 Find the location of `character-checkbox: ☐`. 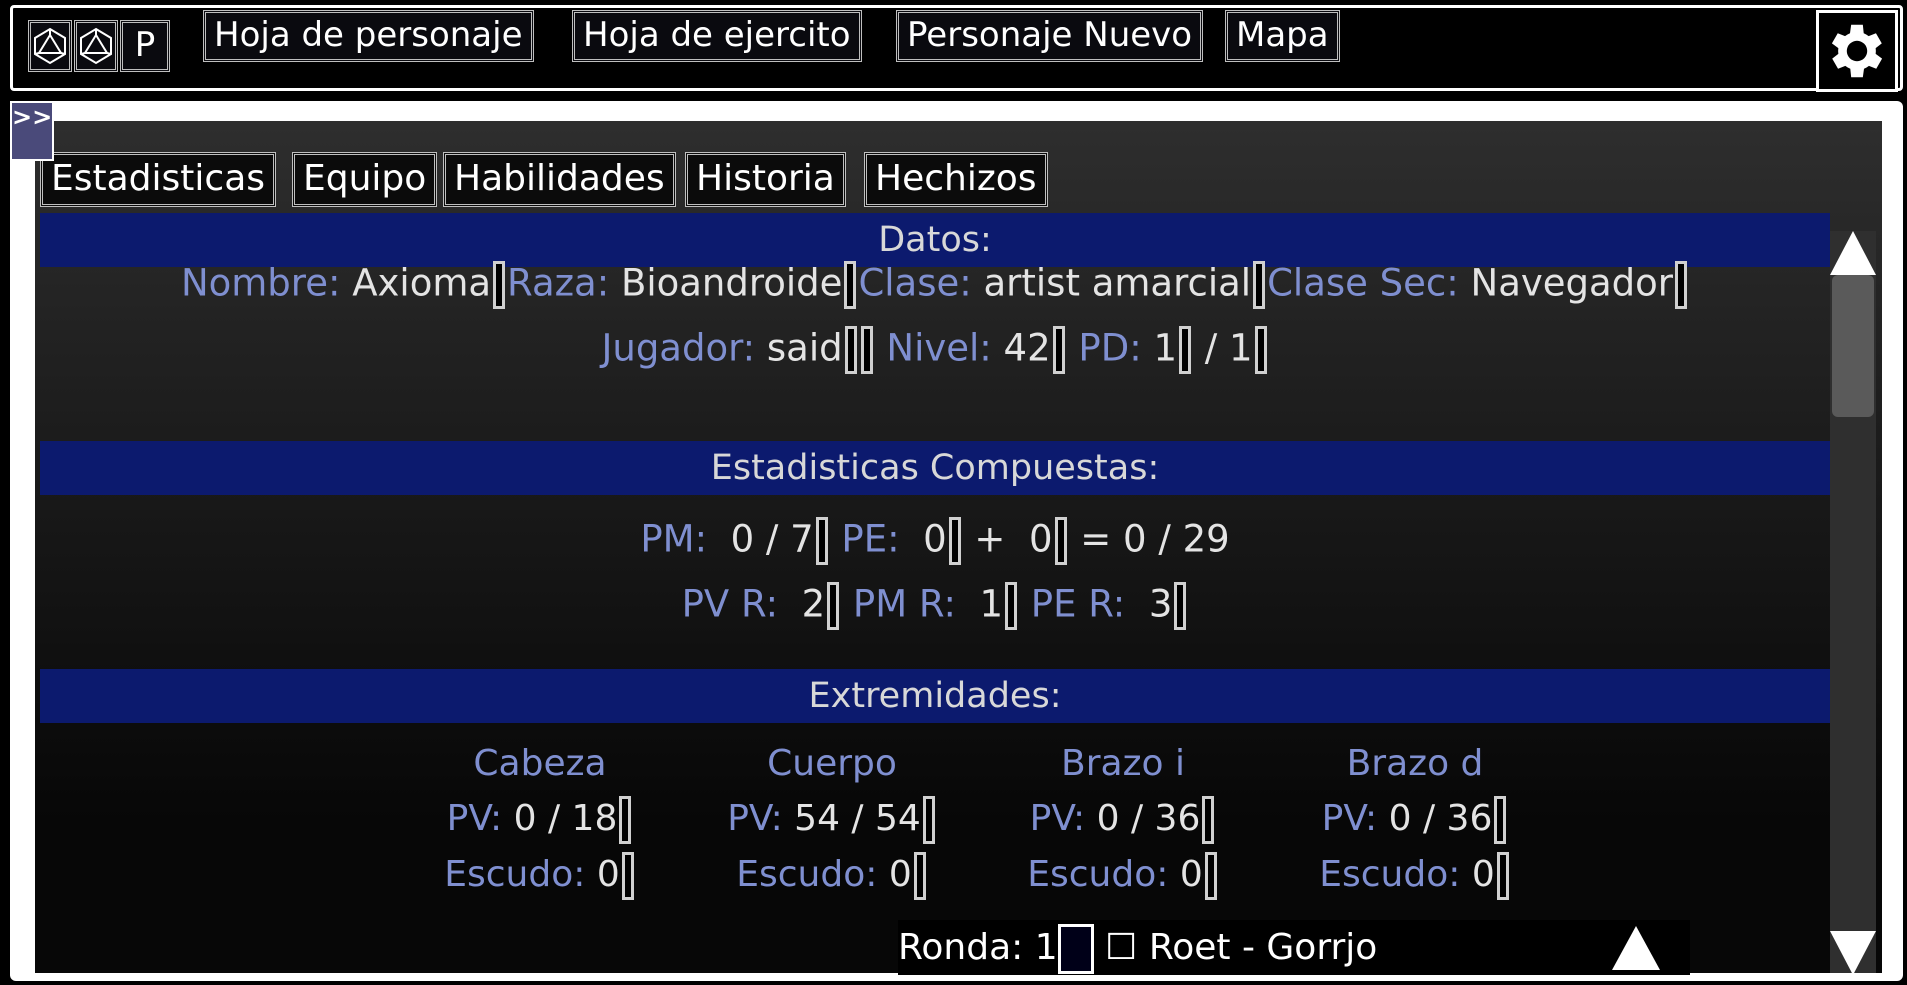

character-checkbox: ☐ is located at coordinates (1121, 947).